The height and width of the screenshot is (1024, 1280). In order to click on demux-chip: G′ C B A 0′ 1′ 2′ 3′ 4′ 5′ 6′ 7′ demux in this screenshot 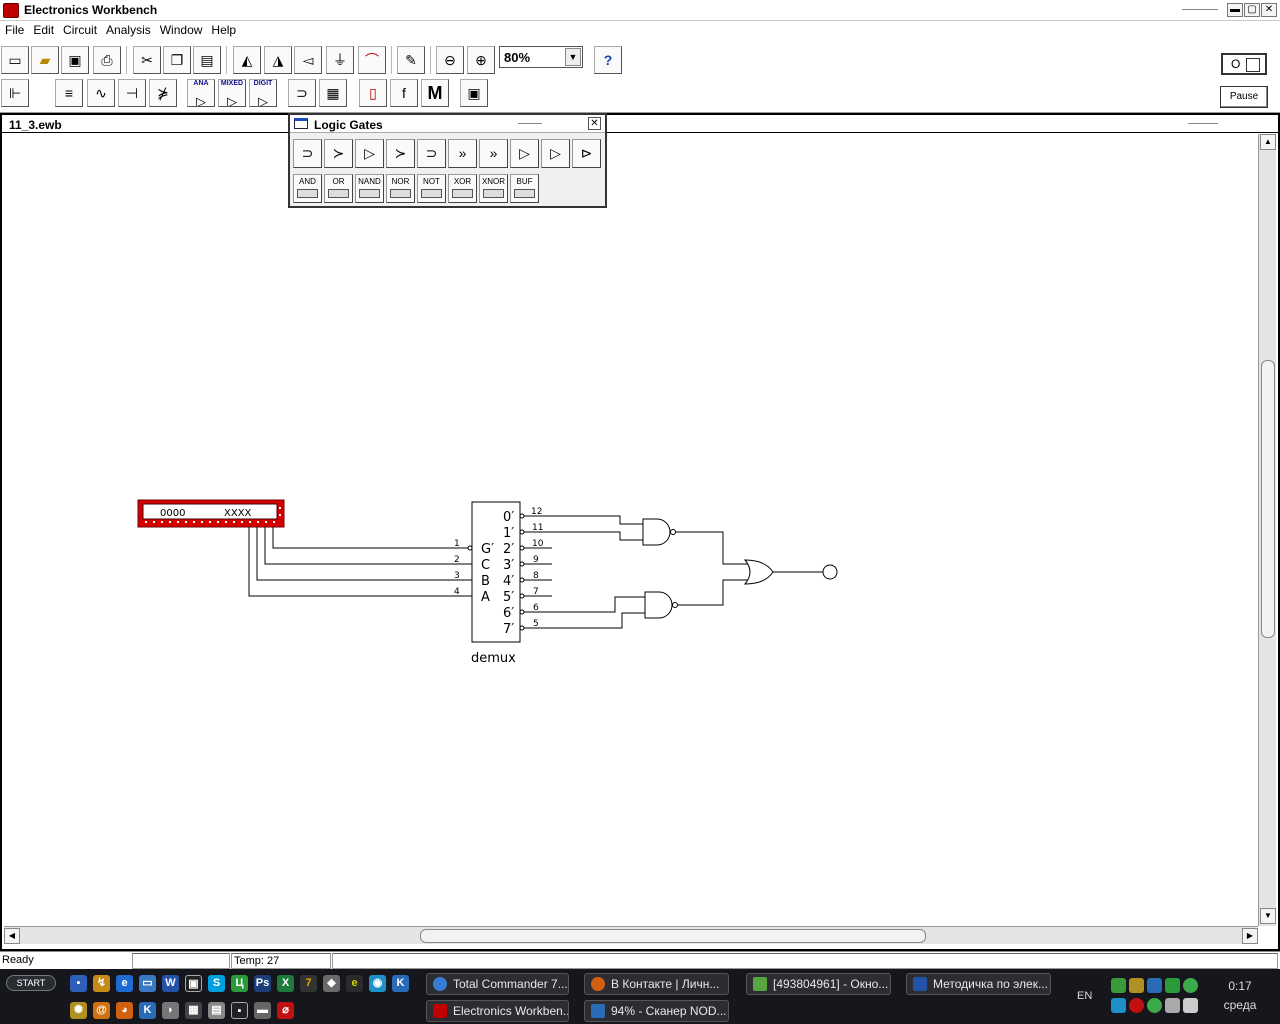, I will do `click(496, 583)`.